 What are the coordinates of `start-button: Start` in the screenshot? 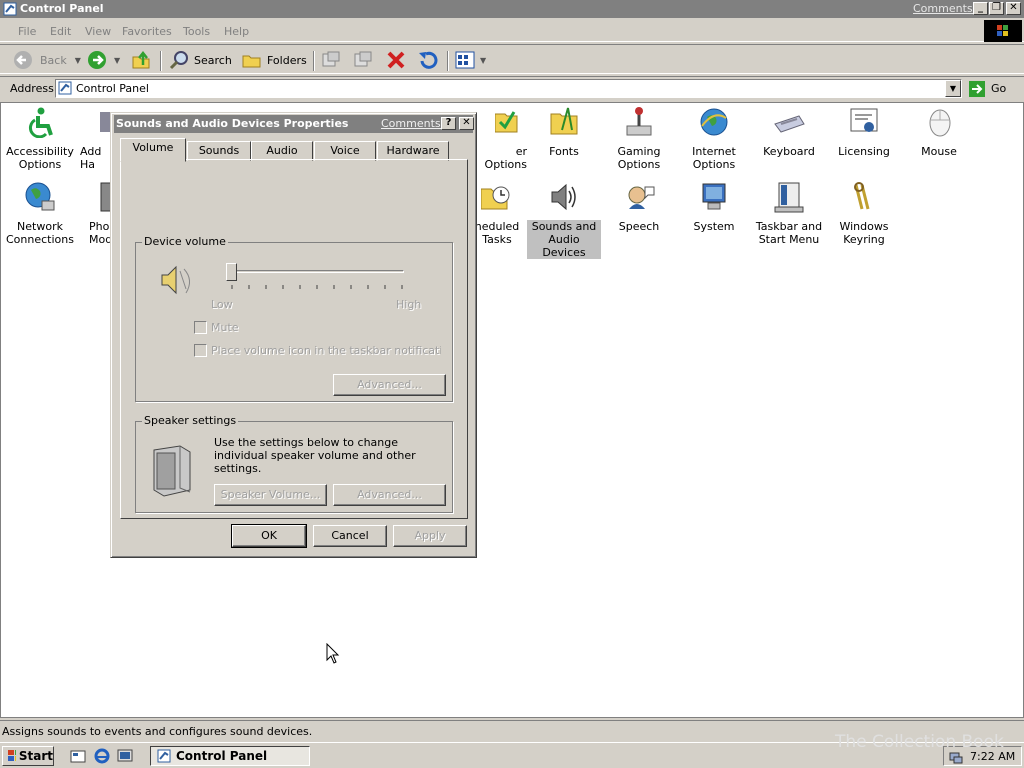 It's located at (28, 756).